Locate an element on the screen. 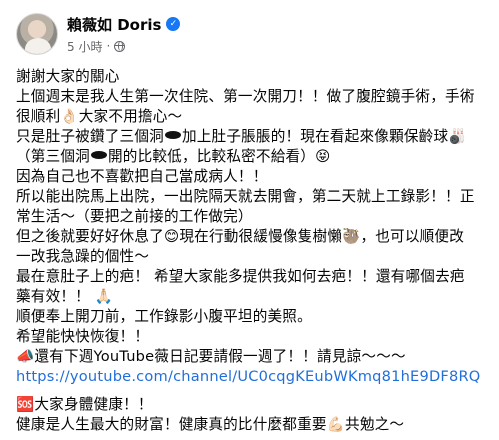 This screenshot has height=440, width=499. post-line: 上個週末是我人生第一次住院、第一次開刀！！做了腹腔鏡手術，手術 is located at coordinates (245, 96).